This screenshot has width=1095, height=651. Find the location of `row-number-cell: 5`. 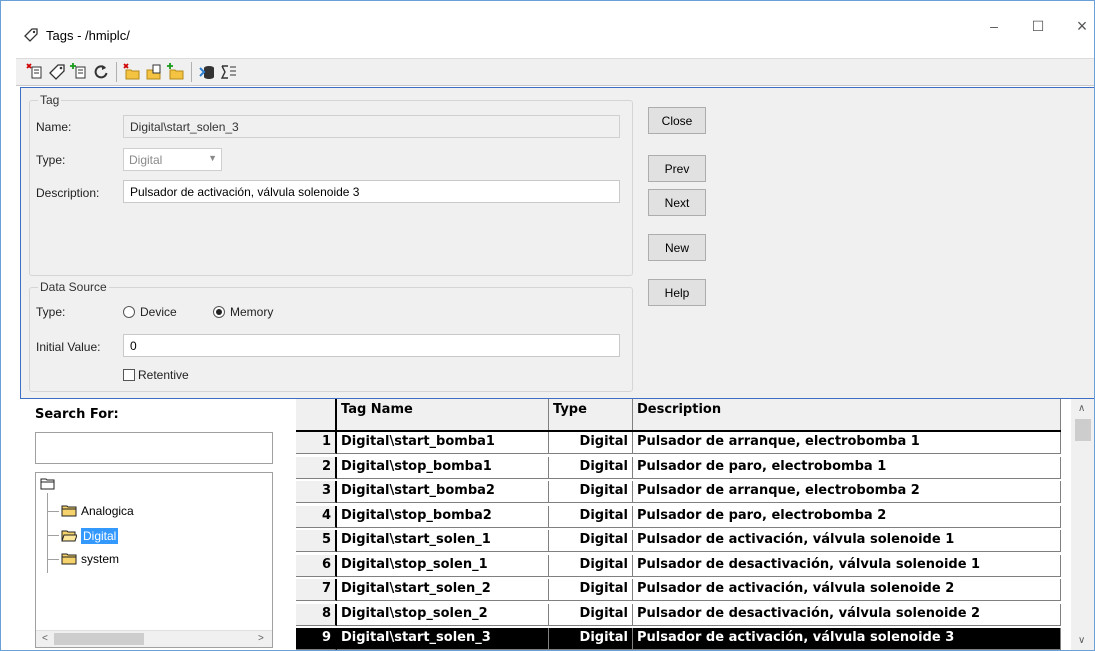

row-number-cell: 5 is located at coordinates (316, 541).